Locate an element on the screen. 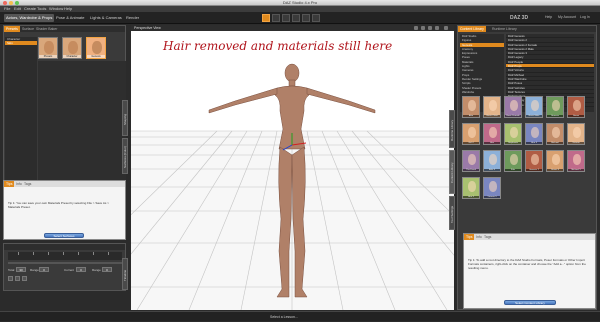 The image size is (600, 322). library-tabs: Content Library Runtime Library is located at coordinates (527, 29).